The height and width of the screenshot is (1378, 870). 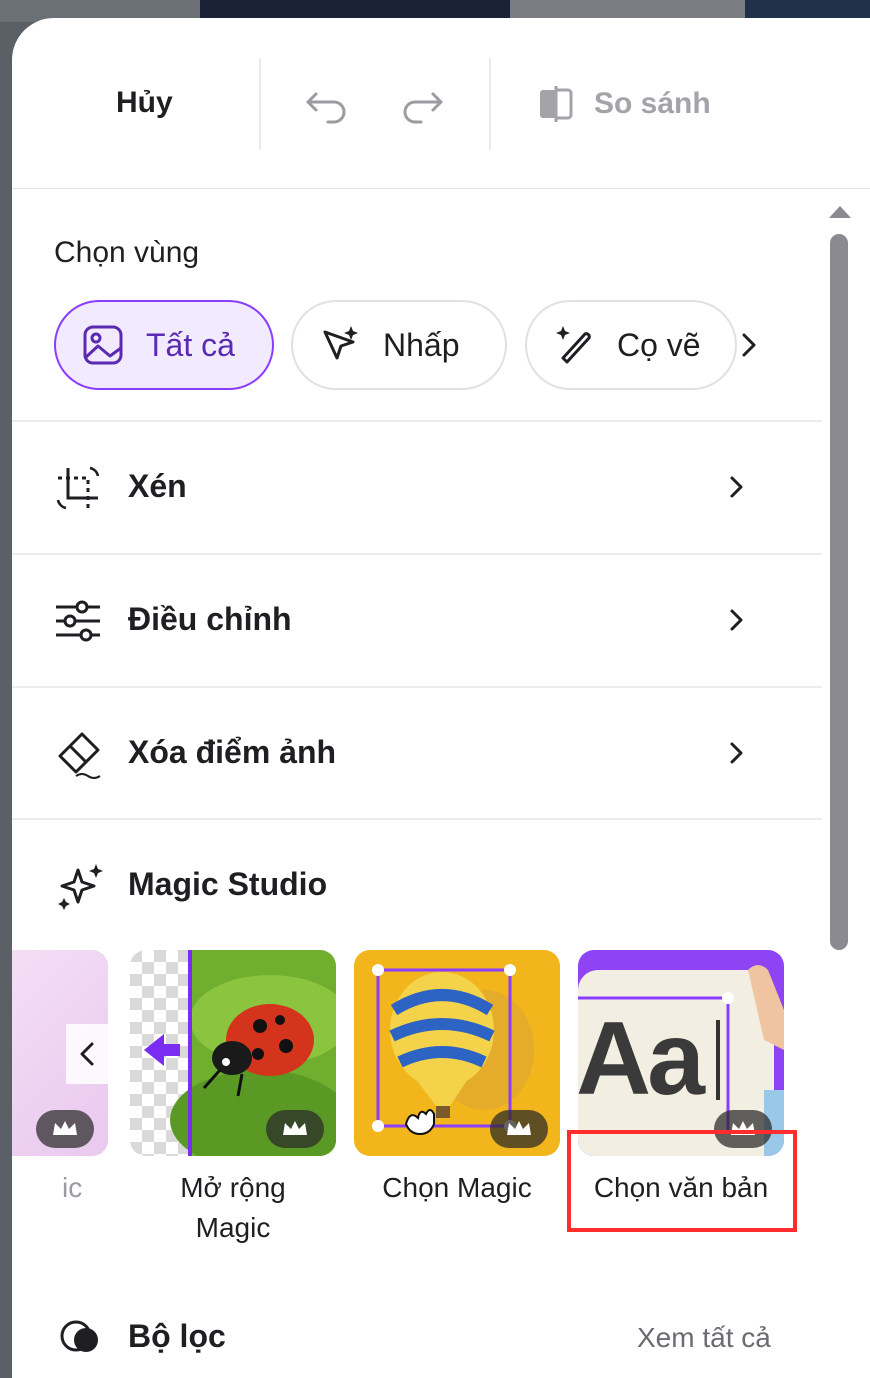 What do you see at coordinates (157, 486) in the screenshot?
I see `menu-item-label: Xén` at bounding box center [157, 486].